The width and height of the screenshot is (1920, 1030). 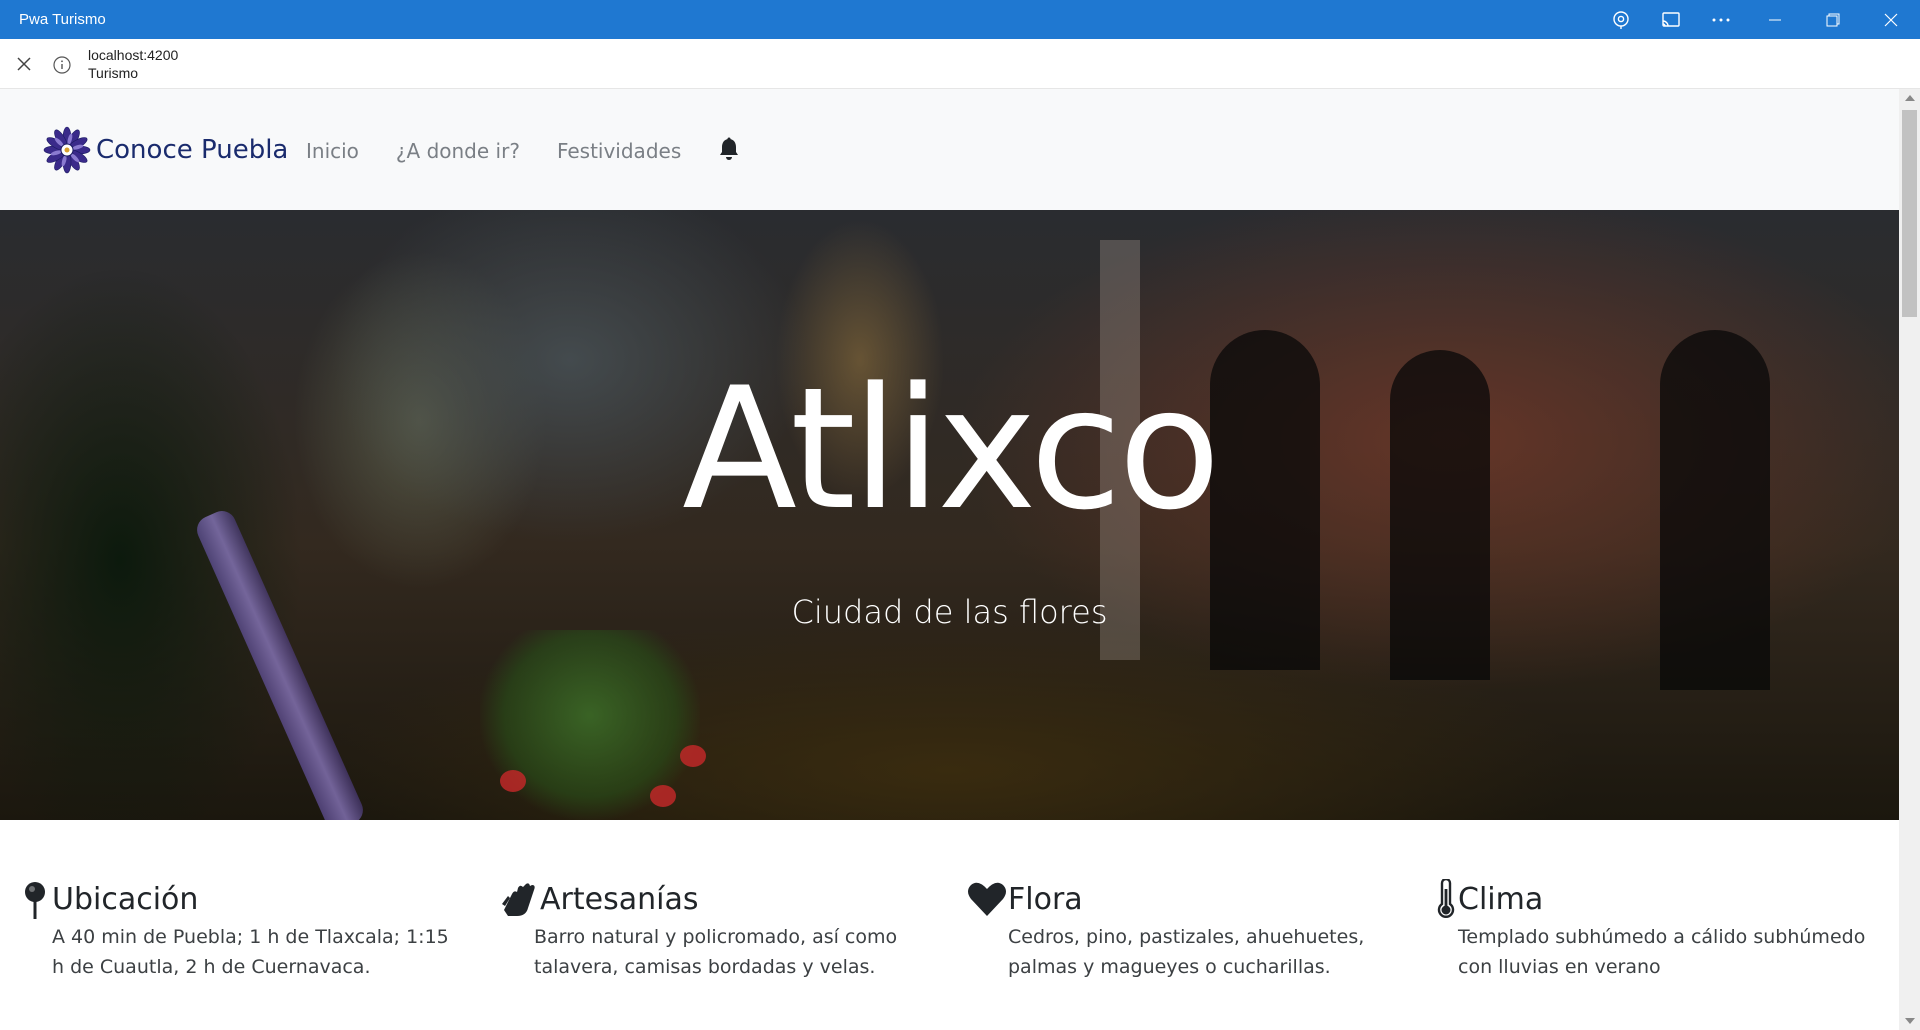 What do you see at coordinates (31, 899) in the screenshot?
I see `map-pin-icon` at bounding box center [31, 899].